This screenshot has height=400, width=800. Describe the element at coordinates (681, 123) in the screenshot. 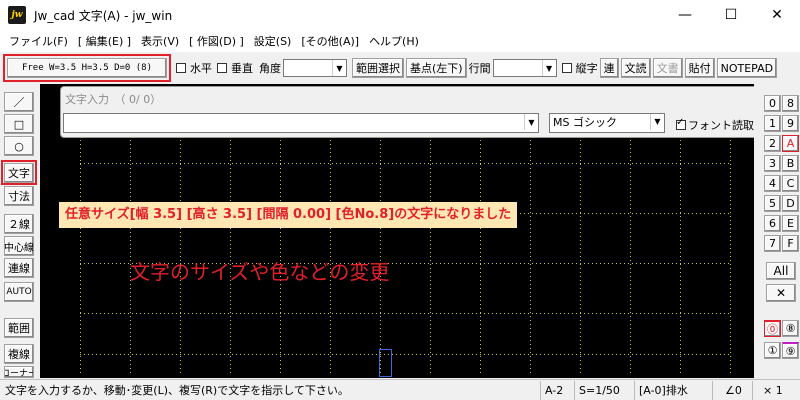

I see `font-read-checkbox` at that location.